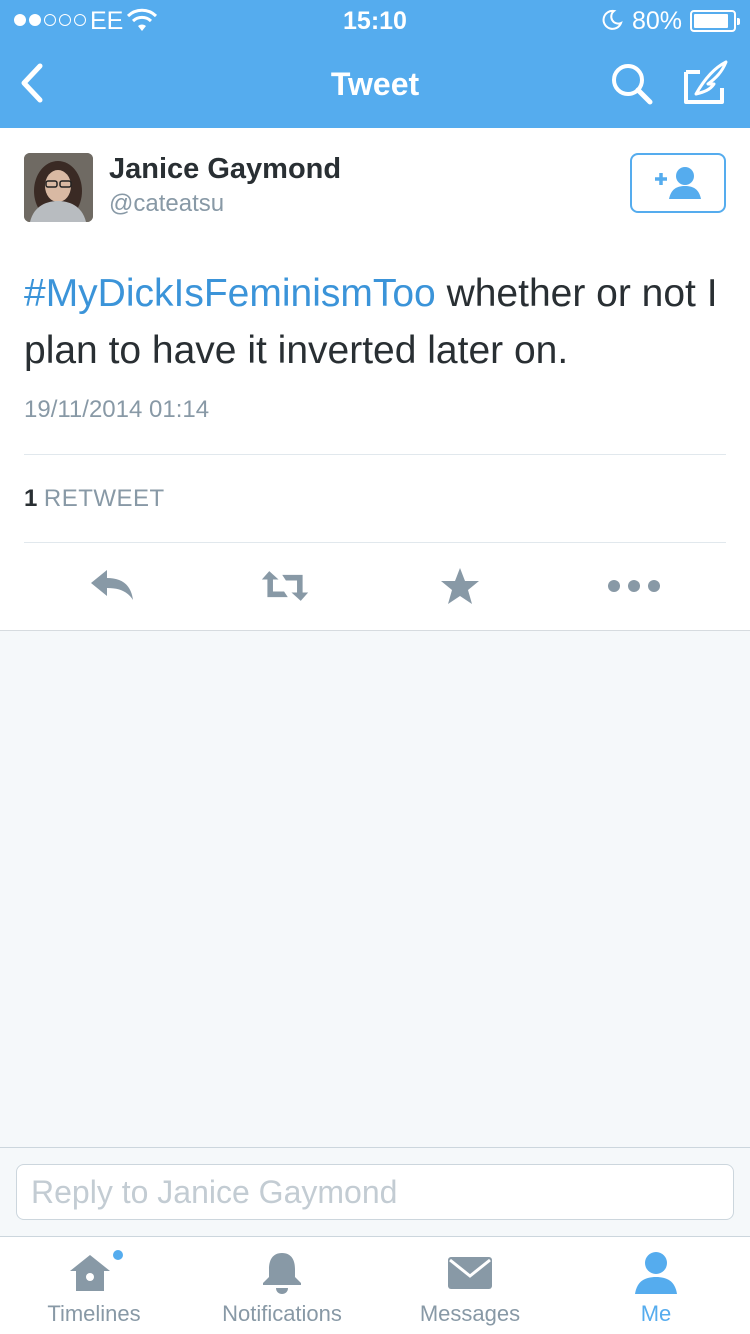 The height and width of the screenshot is (1334, 750). Describe the element at coordinates (282, 1273) in the screenshot. I see `bell-icon` at that location.